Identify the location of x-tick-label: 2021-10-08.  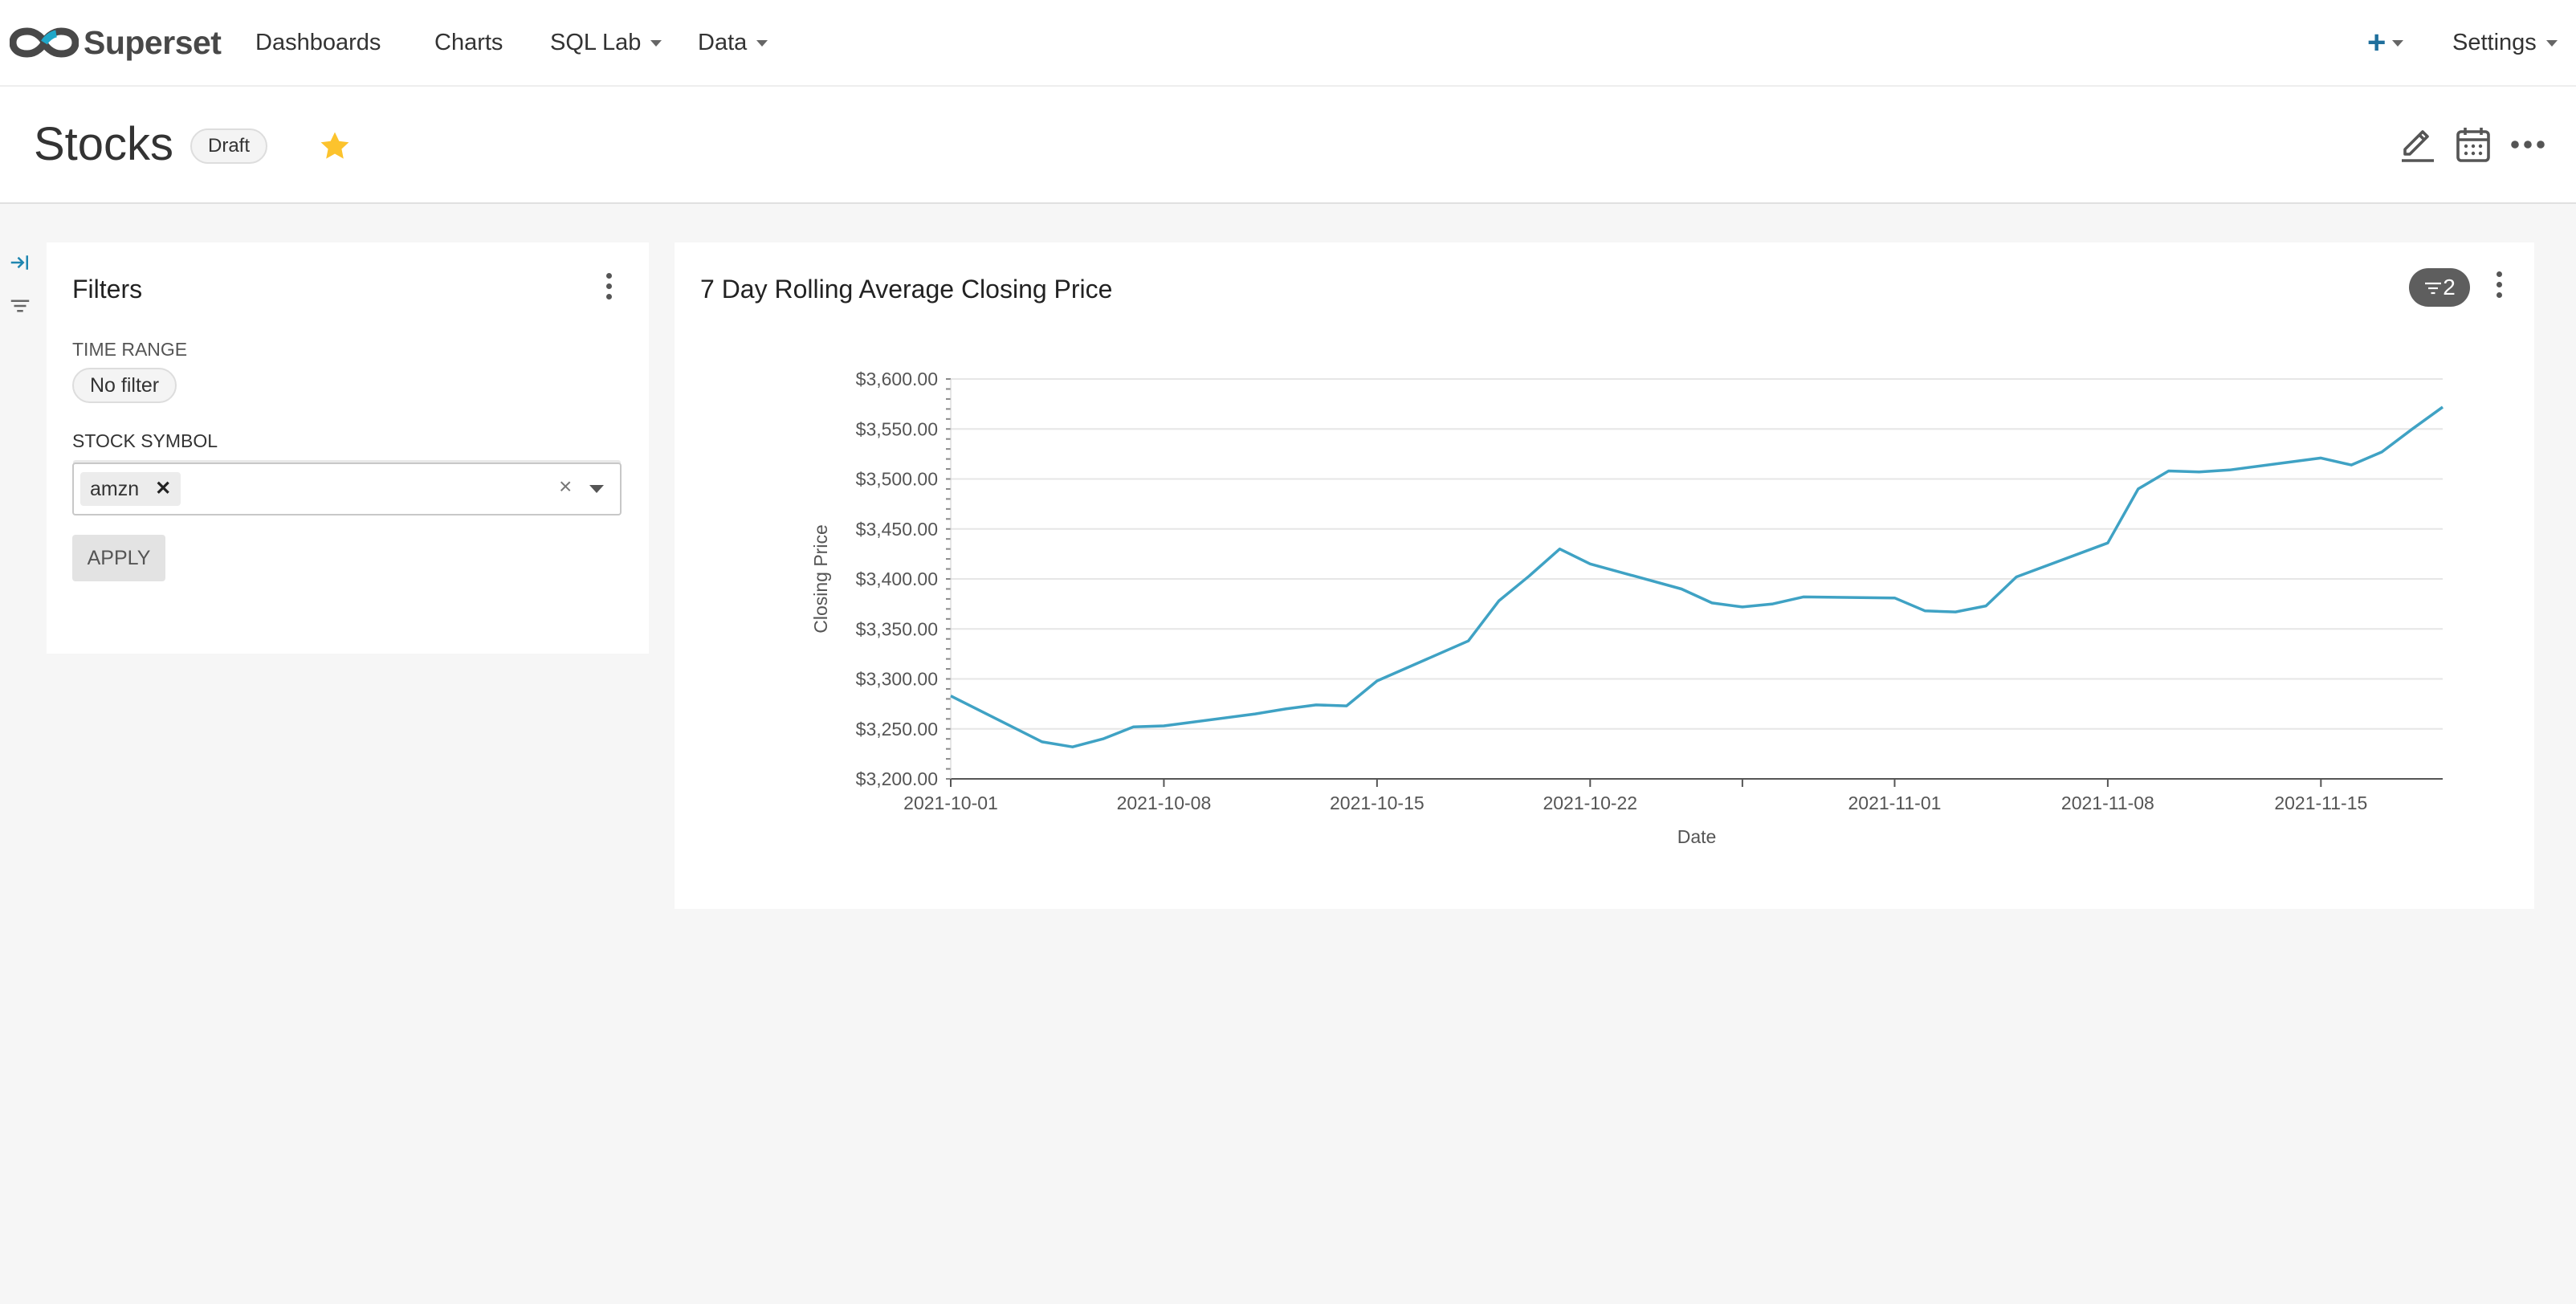
(1164, 803).